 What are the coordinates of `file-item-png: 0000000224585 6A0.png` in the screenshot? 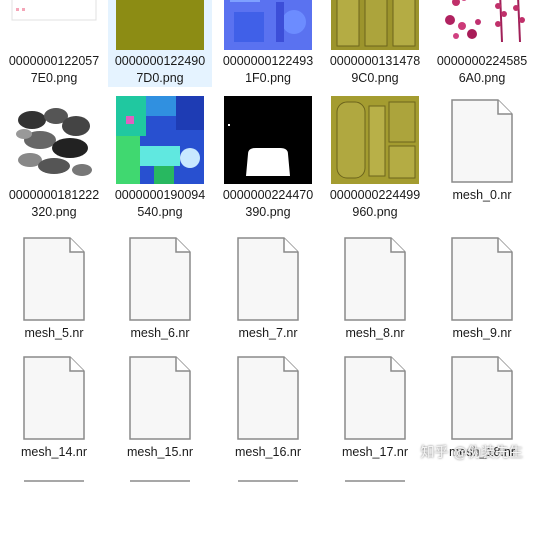 It's located at (482, 43).